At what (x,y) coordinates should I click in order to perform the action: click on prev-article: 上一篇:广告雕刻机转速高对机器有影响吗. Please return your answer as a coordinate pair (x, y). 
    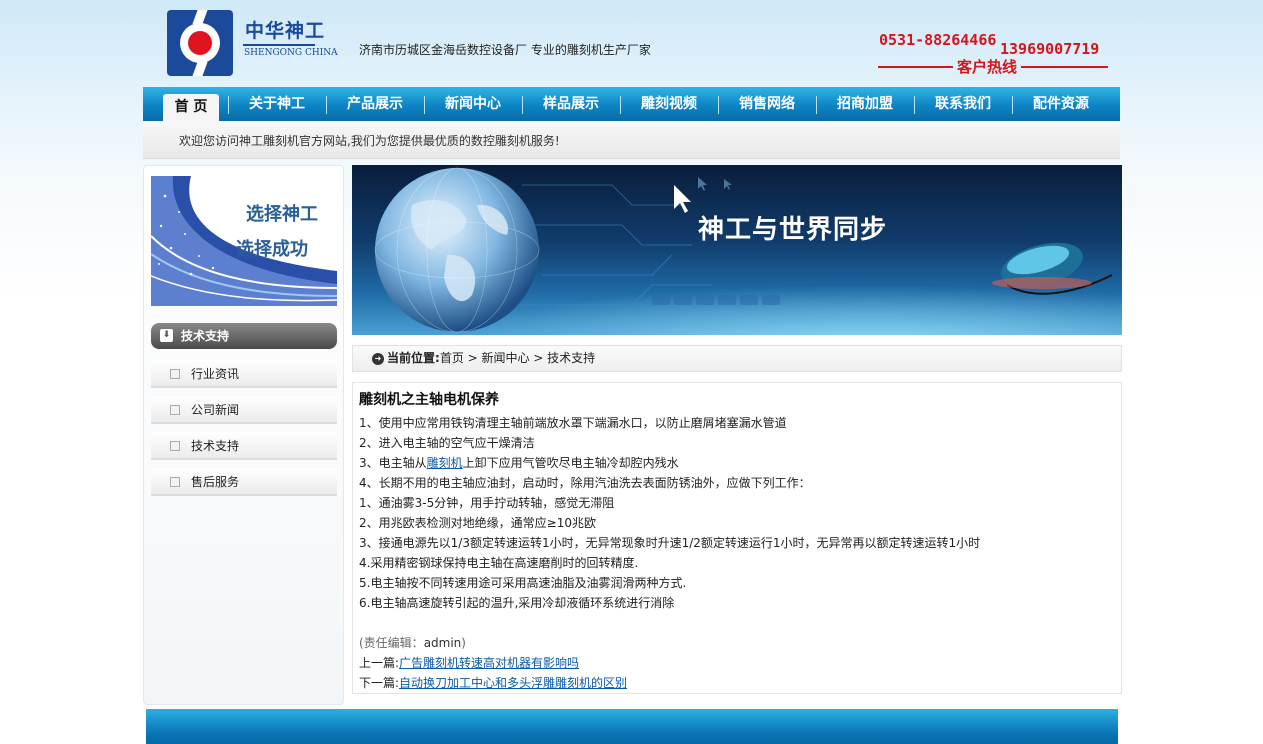
    Looking at the image, I should click on (737, 663).